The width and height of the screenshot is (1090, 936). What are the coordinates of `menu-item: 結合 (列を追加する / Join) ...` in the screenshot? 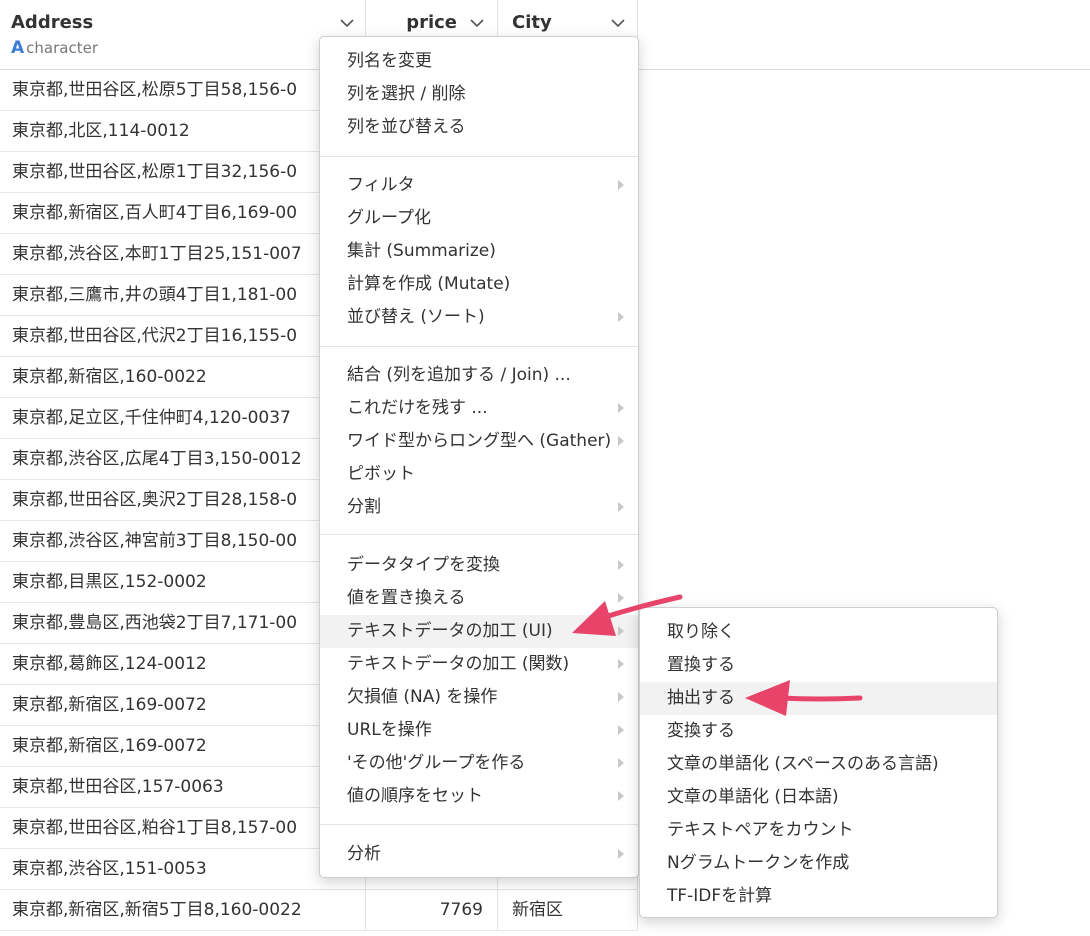 It's located at (479, 375).